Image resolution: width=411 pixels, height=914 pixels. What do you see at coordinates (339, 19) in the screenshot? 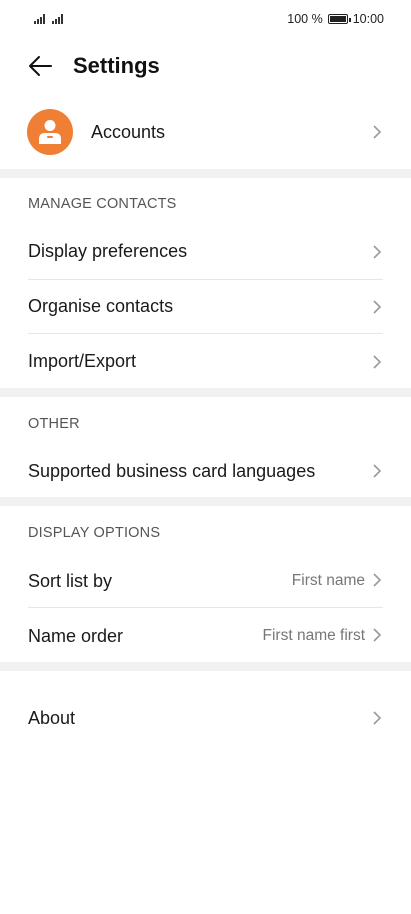
I see `battery-icon` at bounding box center [339, 19].